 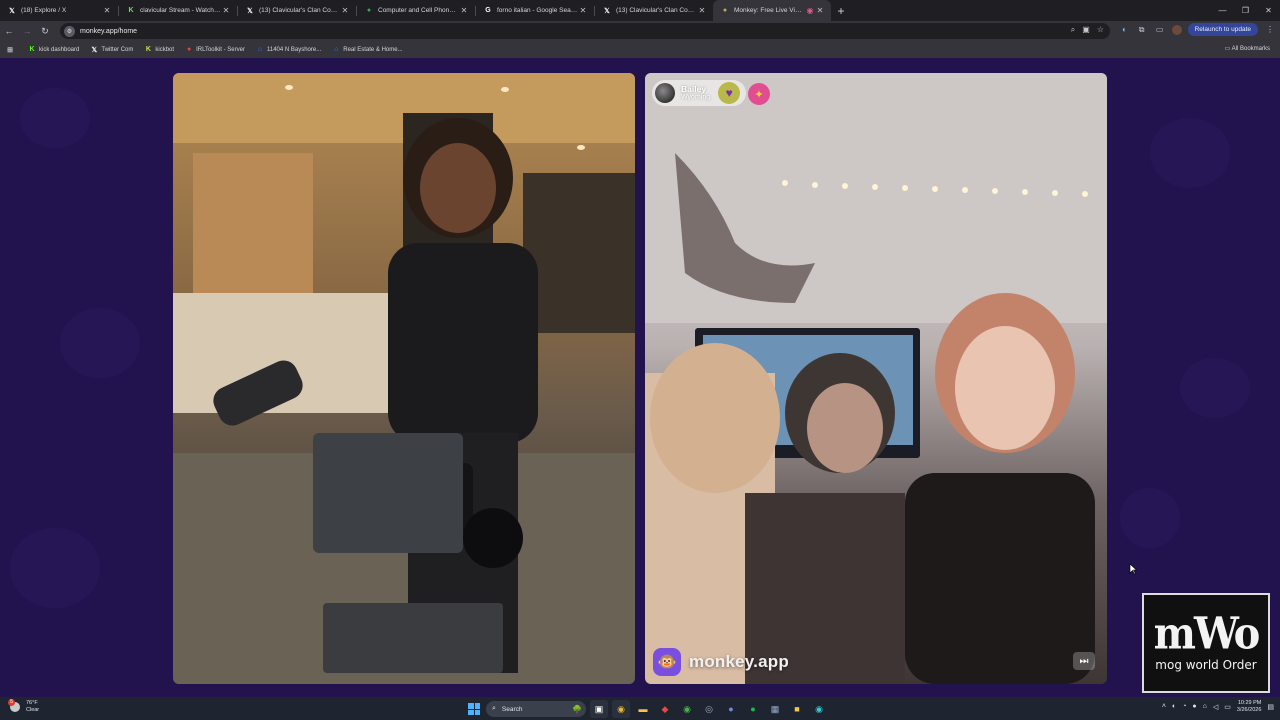 I want to click on skip-icon: ⏭, so click(x=1084, y=661).